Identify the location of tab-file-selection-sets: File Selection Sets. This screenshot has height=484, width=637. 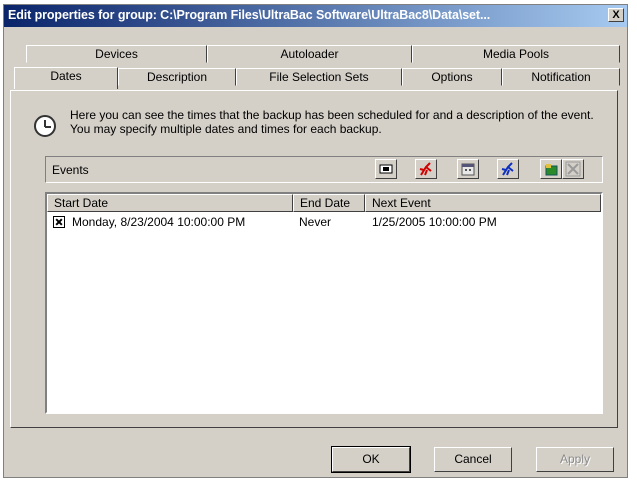
(319, 77).